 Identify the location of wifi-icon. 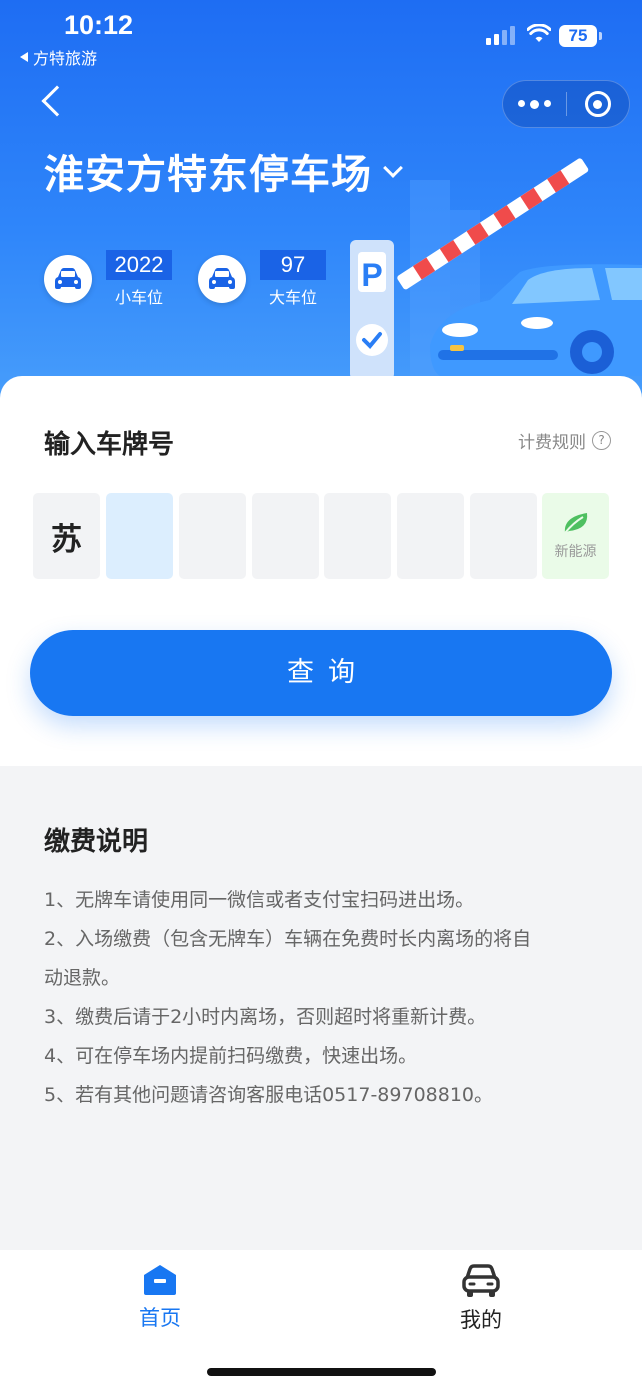
(539, 33).